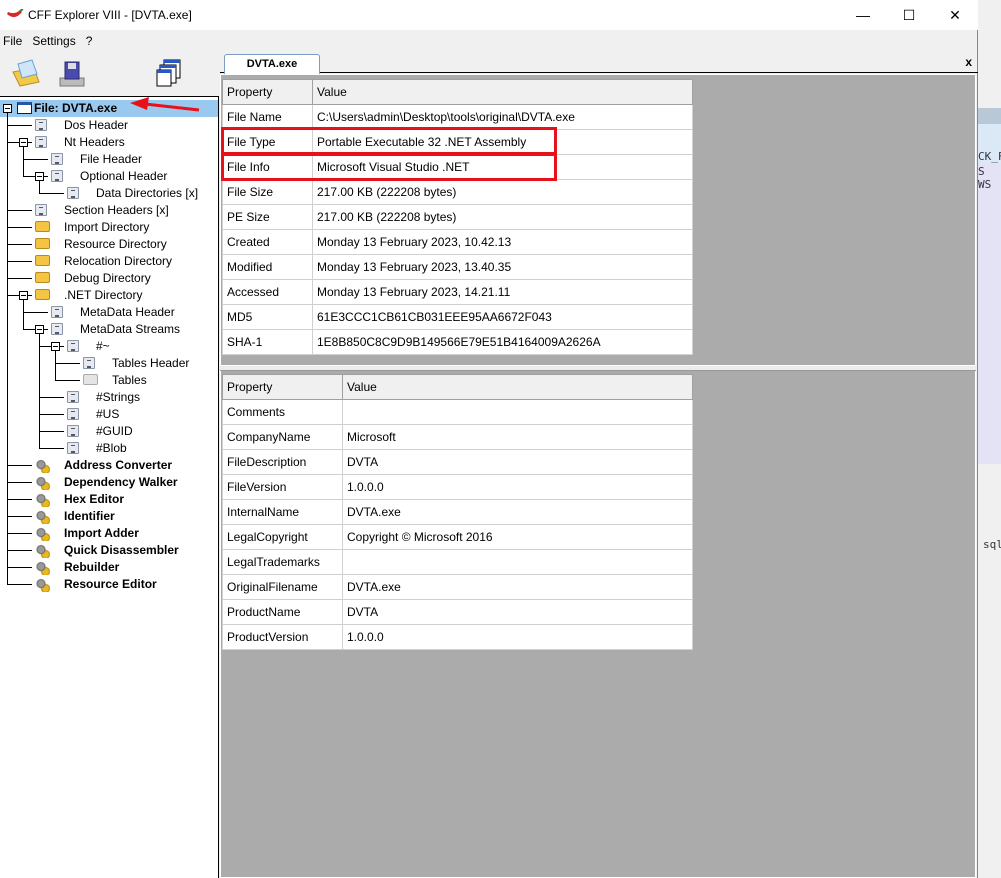 The height and width of the screenshot is (878, 1001). Describe the element at coordinates (457, 562) in the screenshot. I see `table-row: LegalTrademarks` at that location.